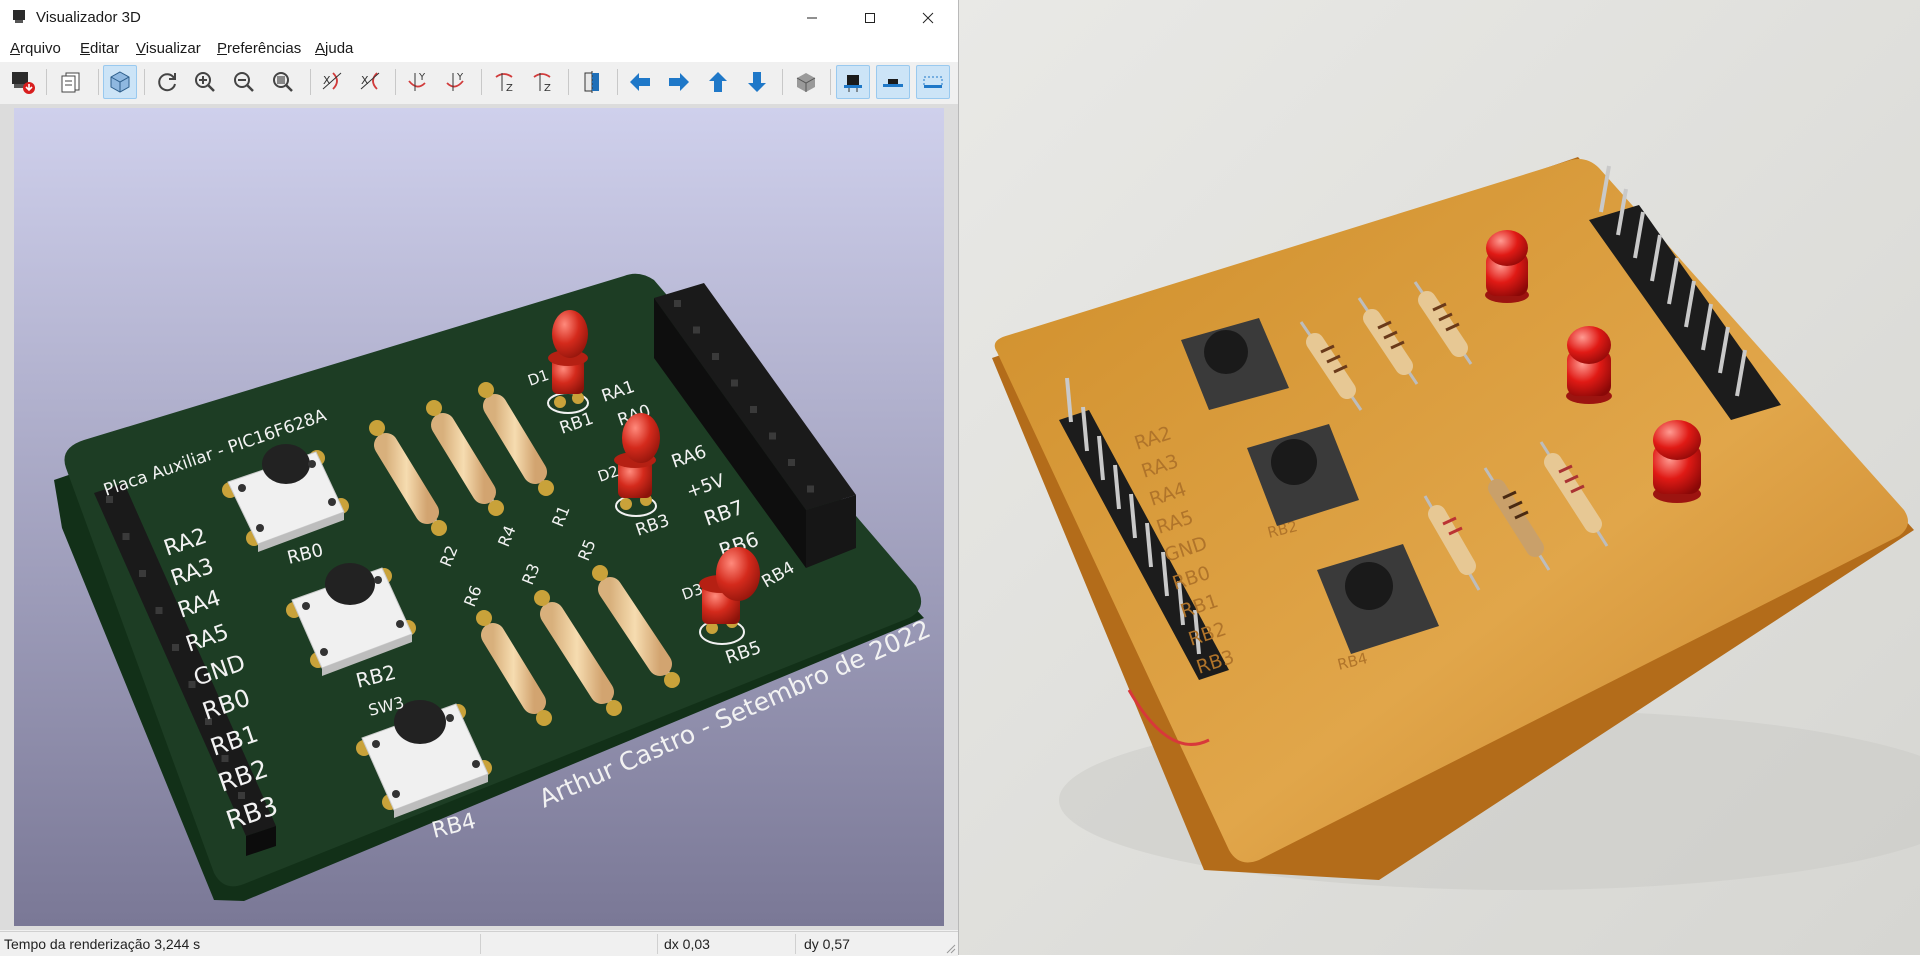 This screenshot has width=1920, height=956. I want to click on menu-preferencias: Preferências, so click(259, 48).